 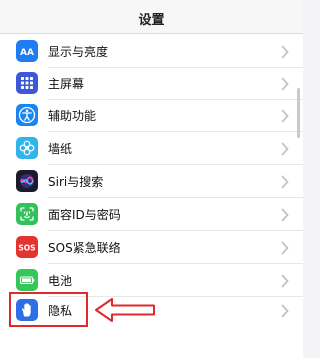 What do you see at coordinates (78, 52) in the screenshot?
I see `settings-row-label: 显示与亮度` at bounding box center [78, 52].